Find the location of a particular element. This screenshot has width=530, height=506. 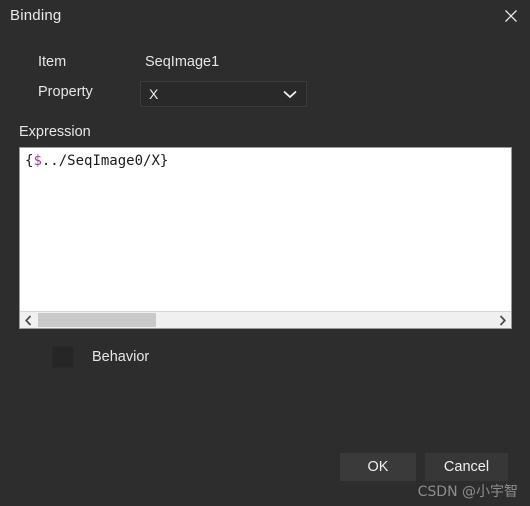

chevron-down-icon is located at coordinates (290, 94).